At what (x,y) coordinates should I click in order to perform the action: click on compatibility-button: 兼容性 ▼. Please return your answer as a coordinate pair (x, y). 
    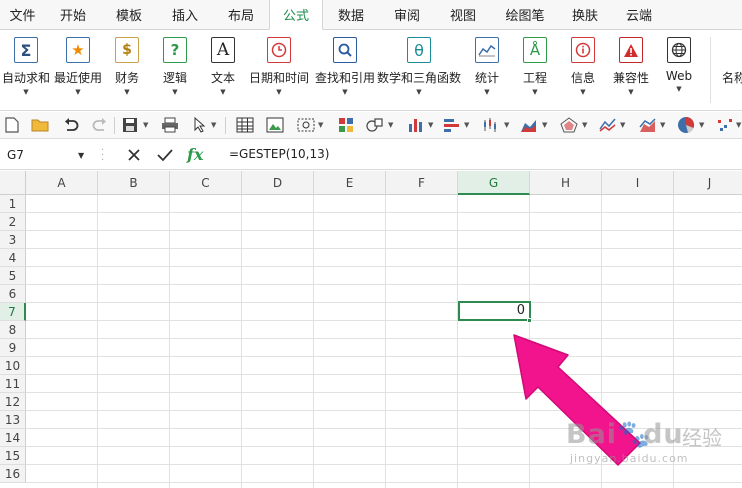
    Looking at the image, I should click on (631, 71).